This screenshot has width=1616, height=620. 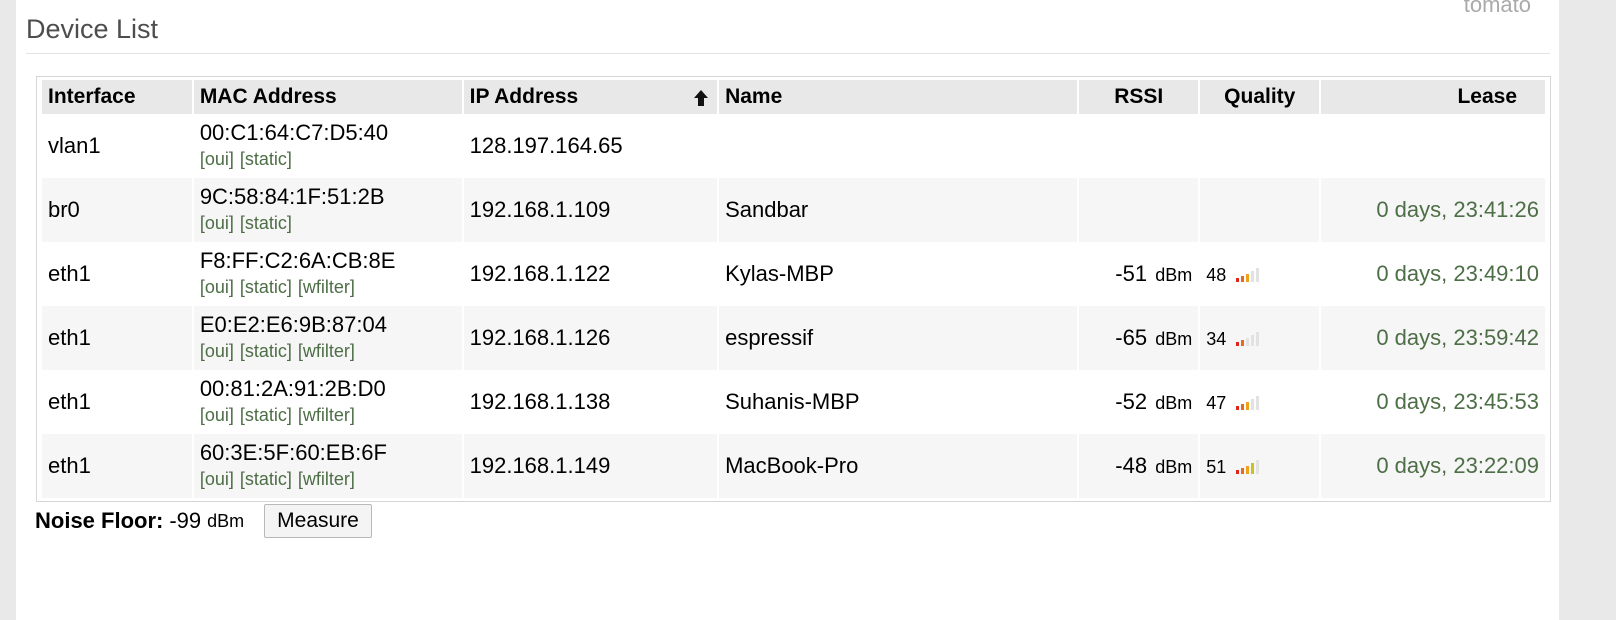 I want to click on cell-name: MacBook-Pro, so click(x=898, y=466).